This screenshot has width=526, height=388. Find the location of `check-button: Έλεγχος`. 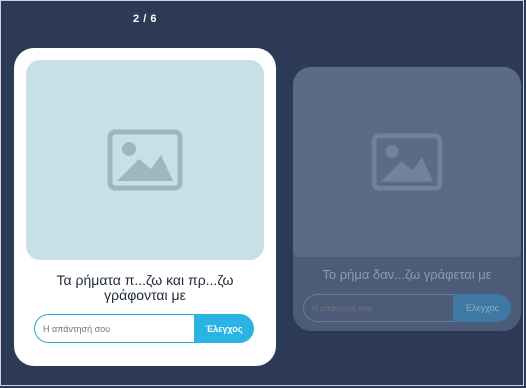

check-button: Έλεγχος is located at coordinates (224, 328).